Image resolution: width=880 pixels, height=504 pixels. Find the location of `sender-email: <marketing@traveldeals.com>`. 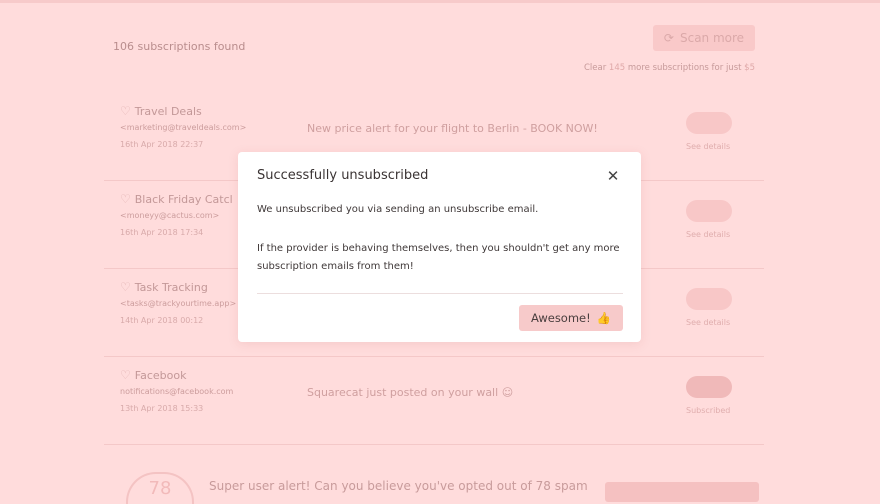

sender-email: <marketing@traveldeals.com> is located at coordinates (183, 127).